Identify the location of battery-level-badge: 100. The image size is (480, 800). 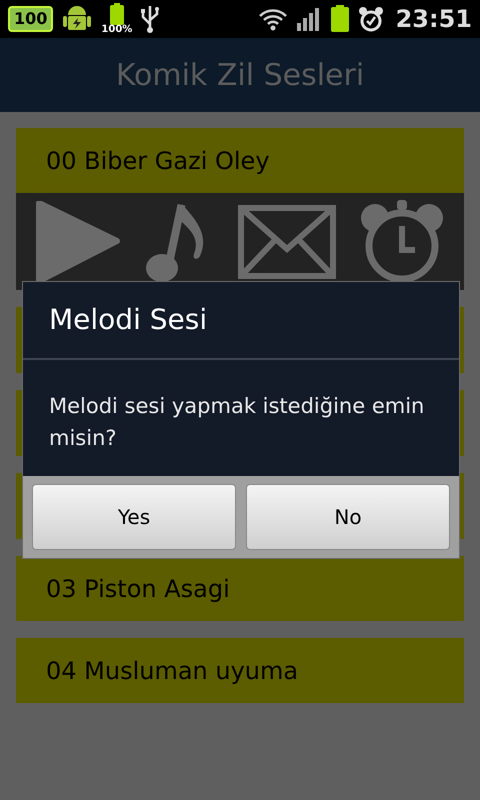
(31, 19).